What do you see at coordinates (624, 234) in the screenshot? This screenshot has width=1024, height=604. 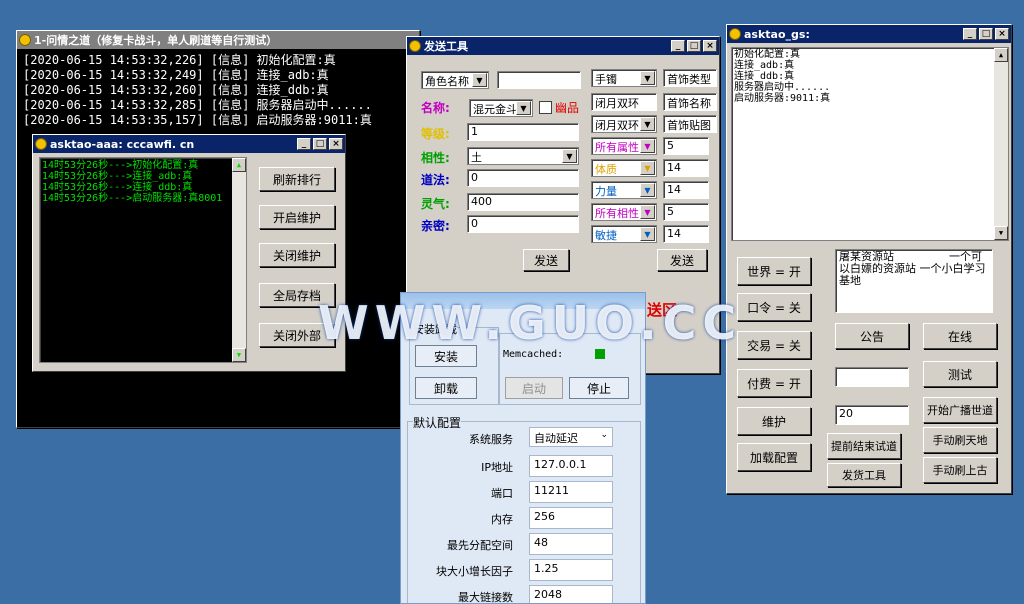 I see `stat-select: 敏捷 ▼` at bounding box center [624, 234].